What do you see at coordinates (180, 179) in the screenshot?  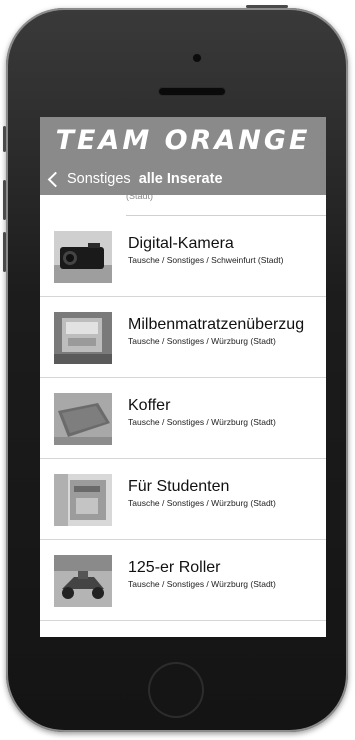 I see `page-title: alle Inserate` at bounding box center [180, 179].